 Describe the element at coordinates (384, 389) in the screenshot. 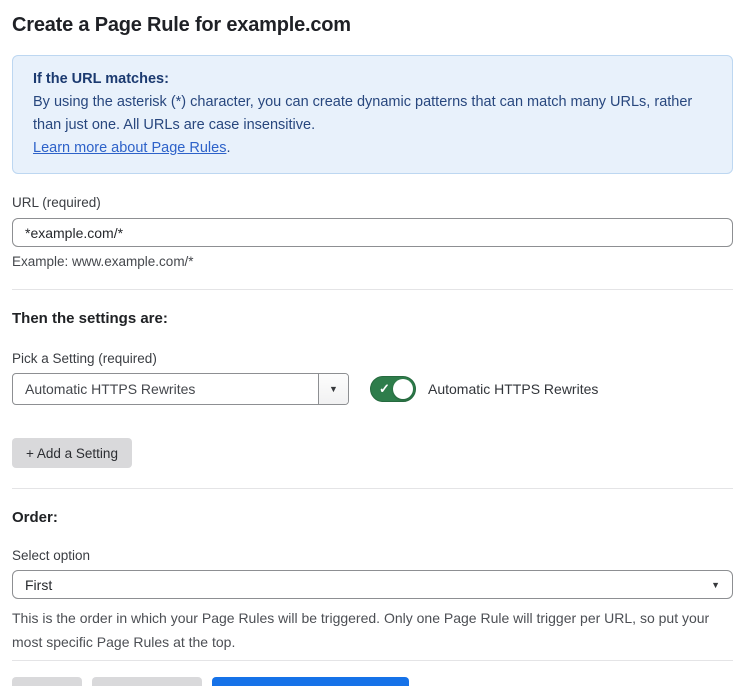

I see `check-icon: ✓` at that location.